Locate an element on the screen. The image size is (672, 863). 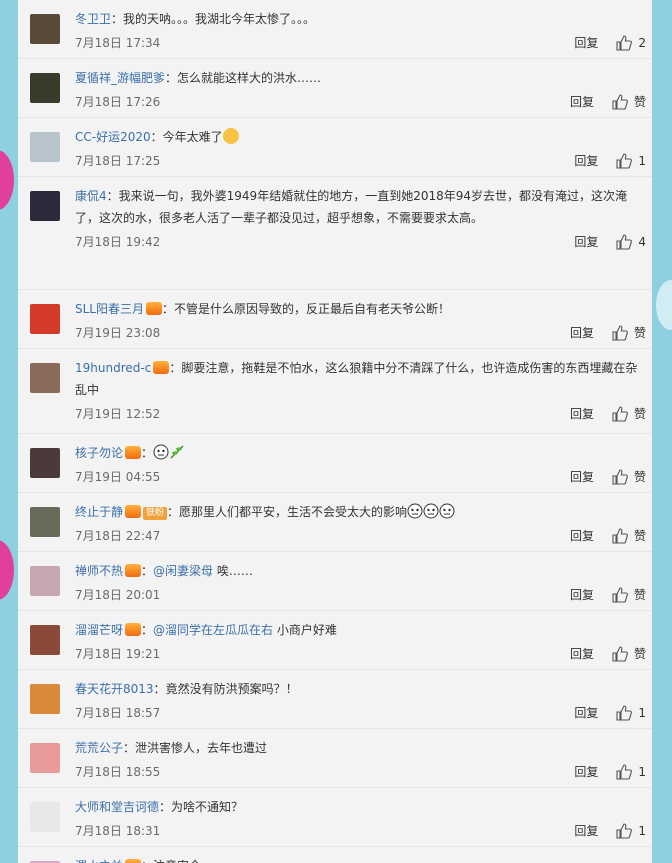
comment-meta: 7月19日 04:55 回复 赞 is located at coordinates (363, 477).